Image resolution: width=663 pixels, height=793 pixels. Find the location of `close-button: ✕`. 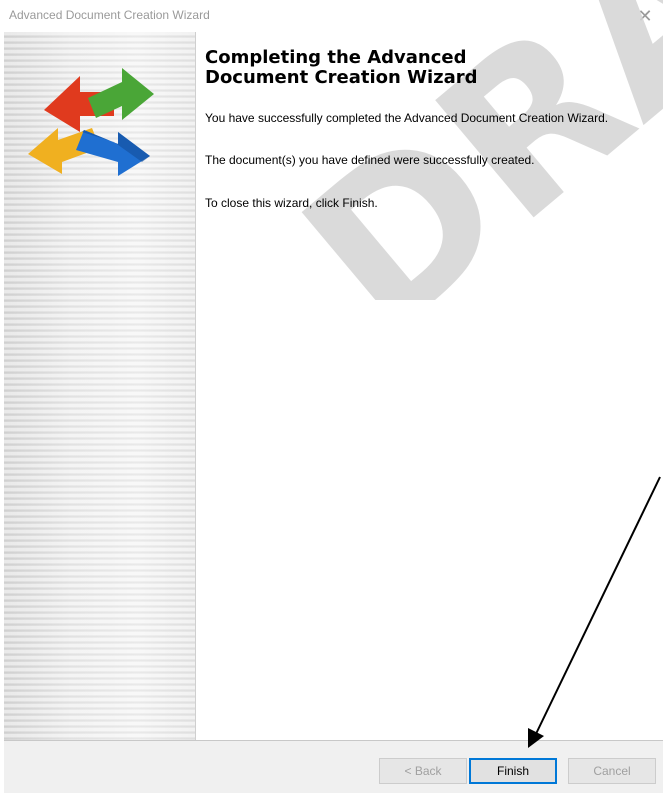

close-button: ✕ is located at coordinates (645, 16).